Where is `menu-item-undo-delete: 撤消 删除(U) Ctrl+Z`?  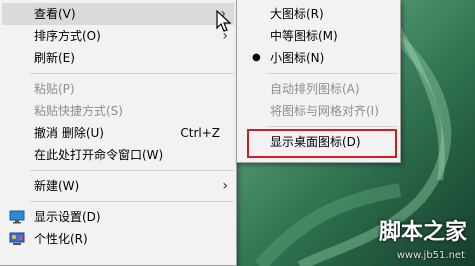
menu-item-undo-delete: 撤消 删除(U) Ctrl+Z is located at coordinates (118, 133).